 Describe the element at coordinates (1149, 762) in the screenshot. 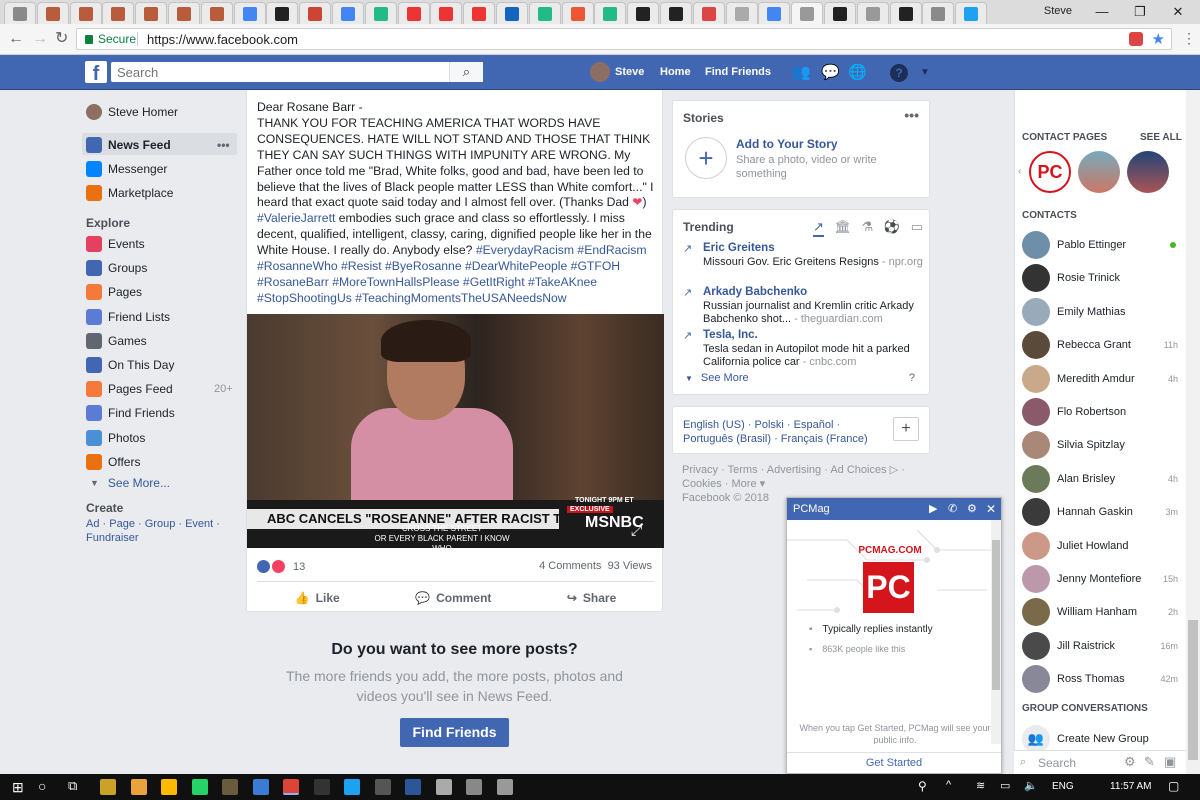

I see `new-message-icon: ✎` at that location.